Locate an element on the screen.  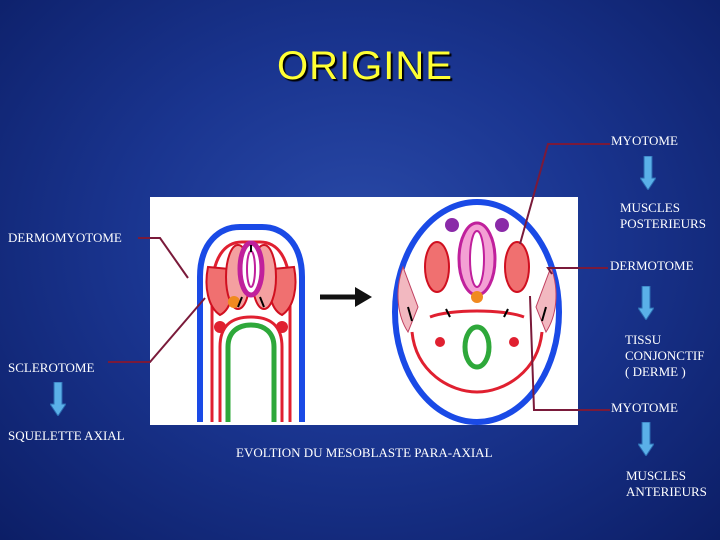
leader-myotome-bottom is located at coordinates (569, 353).